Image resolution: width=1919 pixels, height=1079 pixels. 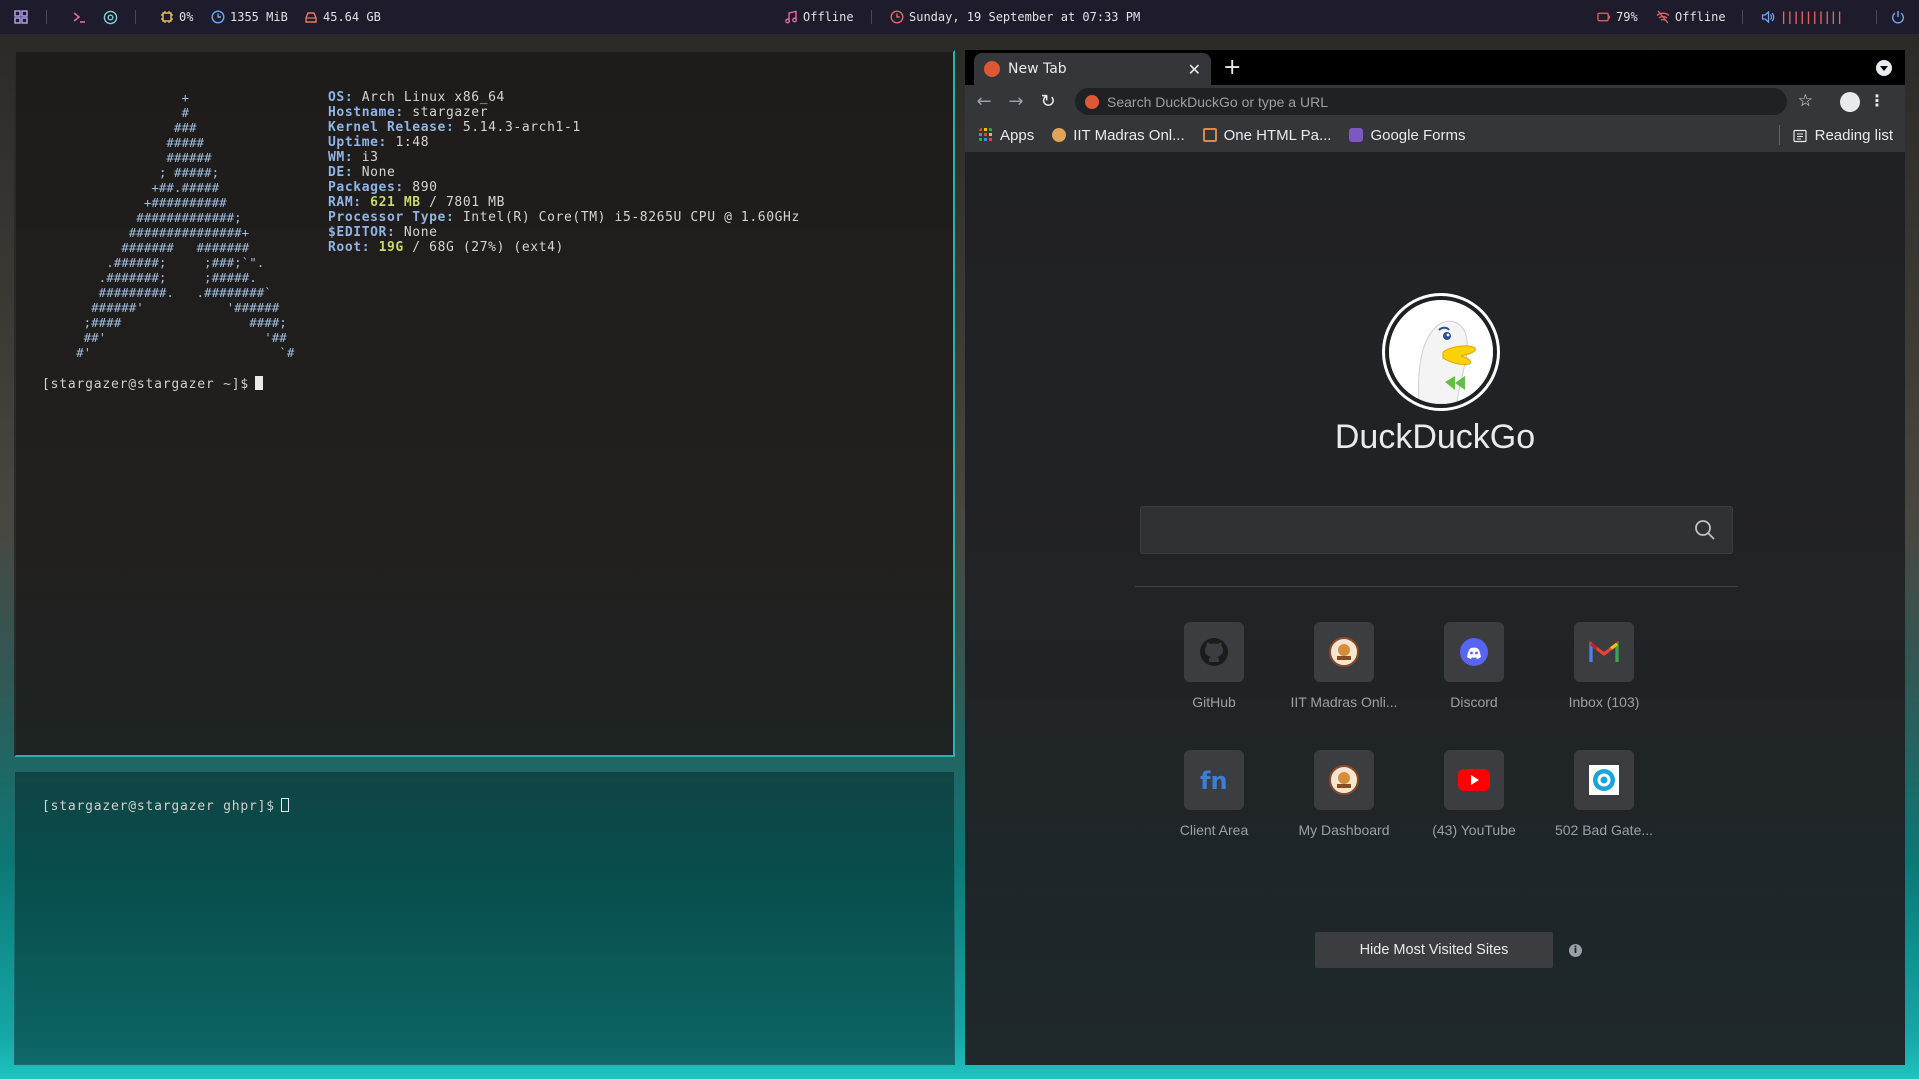 I want to click on tile-client-area: fn Client Area, so click(x=1214, y=794).